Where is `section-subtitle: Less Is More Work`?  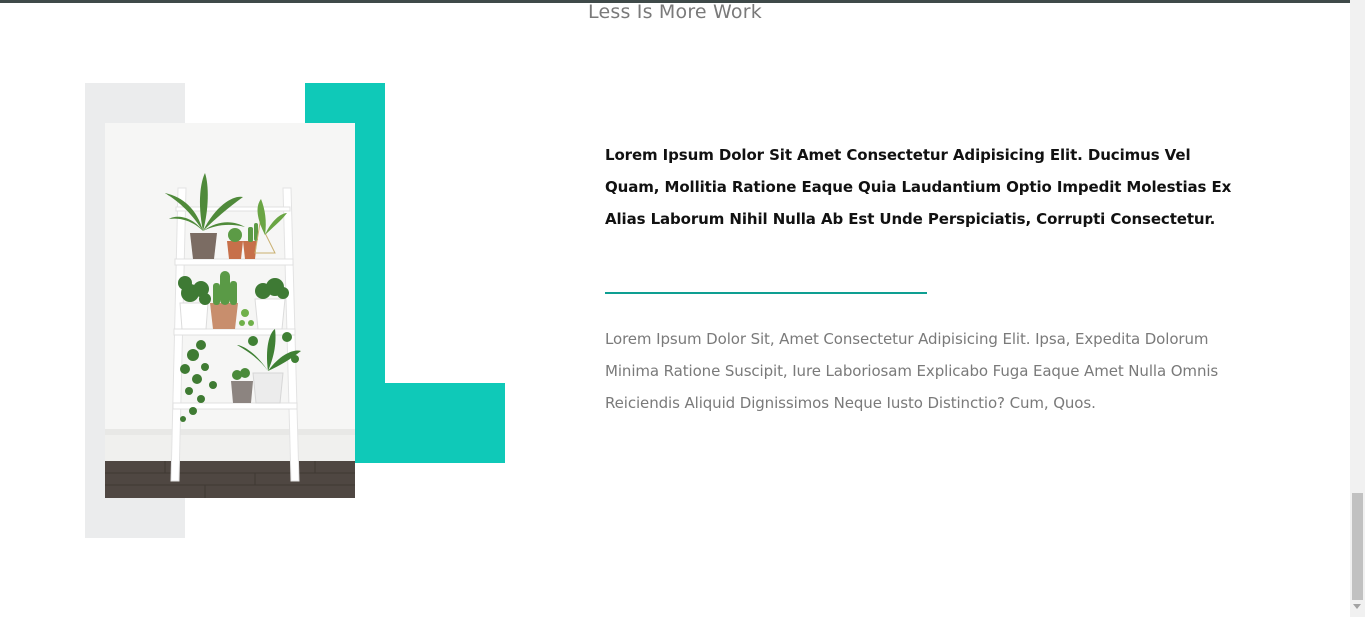 section-subtitle: Less Is More Work is located at coordinates (675, 12).